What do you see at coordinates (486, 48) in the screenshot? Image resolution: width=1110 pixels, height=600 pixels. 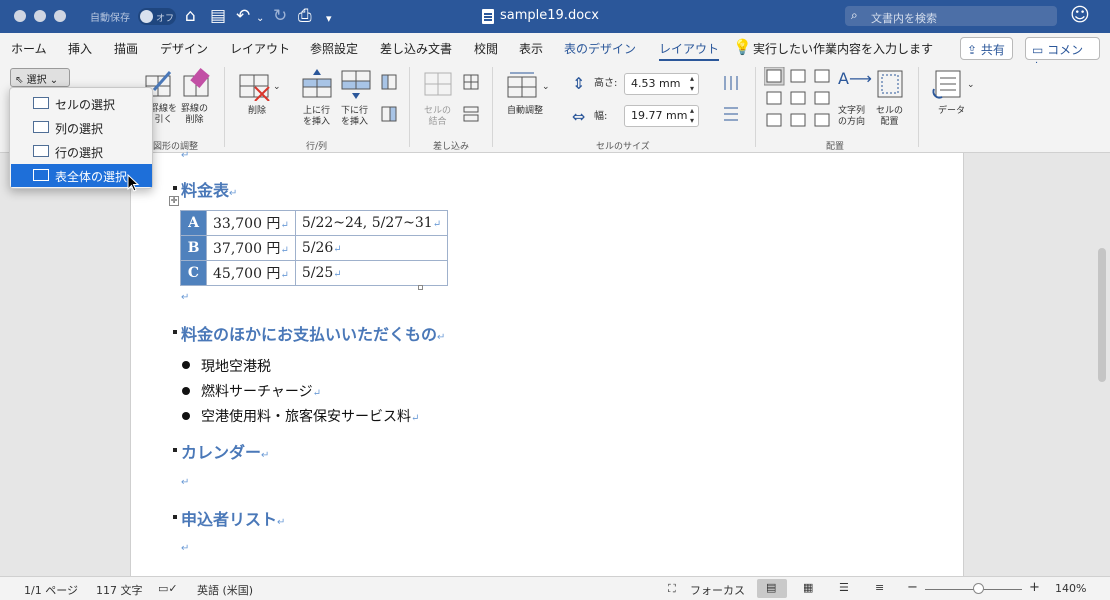 I see `tab-review: 校閲` at bounding box center [486, 48].